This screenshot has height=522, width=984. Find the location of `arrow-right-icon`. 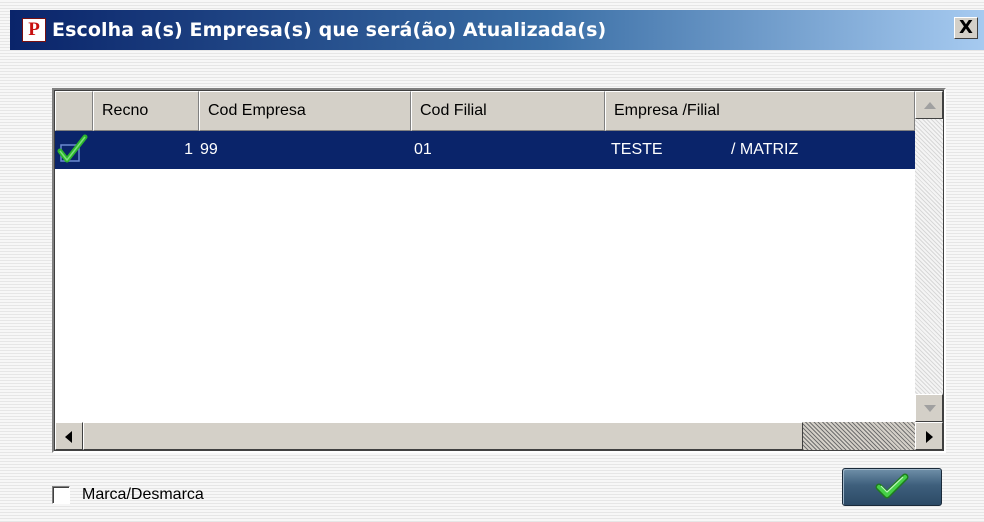

arrow-right-icon is located at coordinates (929, 437).